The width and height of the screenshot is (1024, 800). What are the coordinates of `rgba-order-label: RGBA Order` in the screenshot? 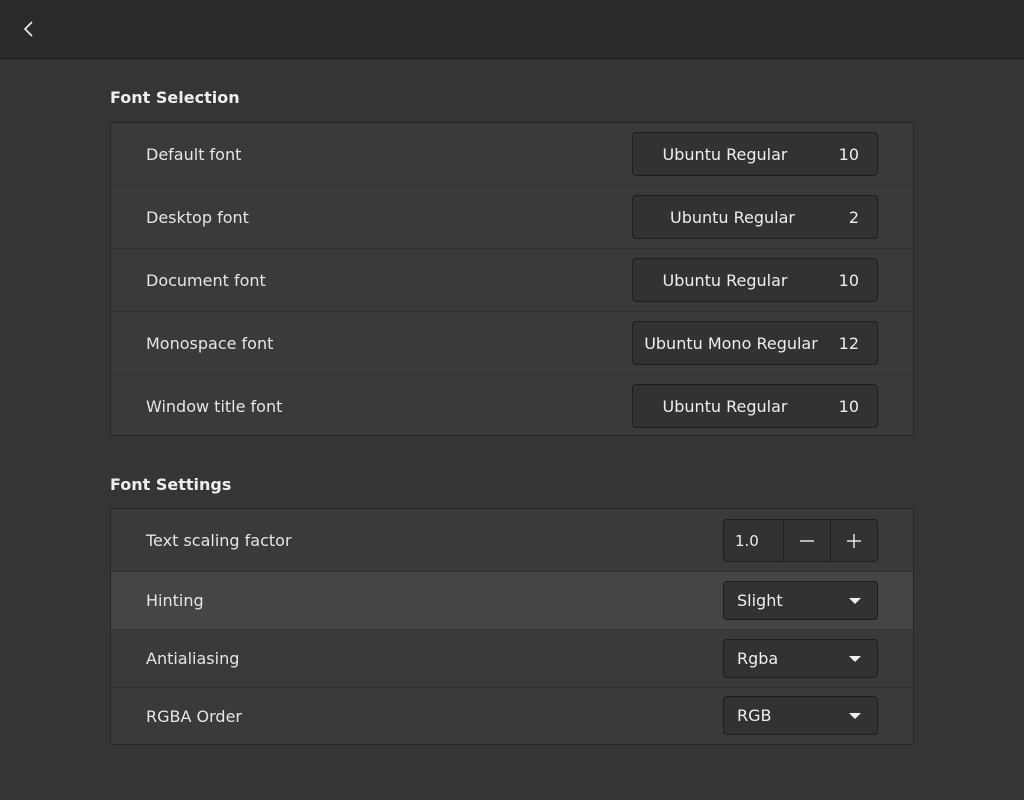 It's located at (194, 716).